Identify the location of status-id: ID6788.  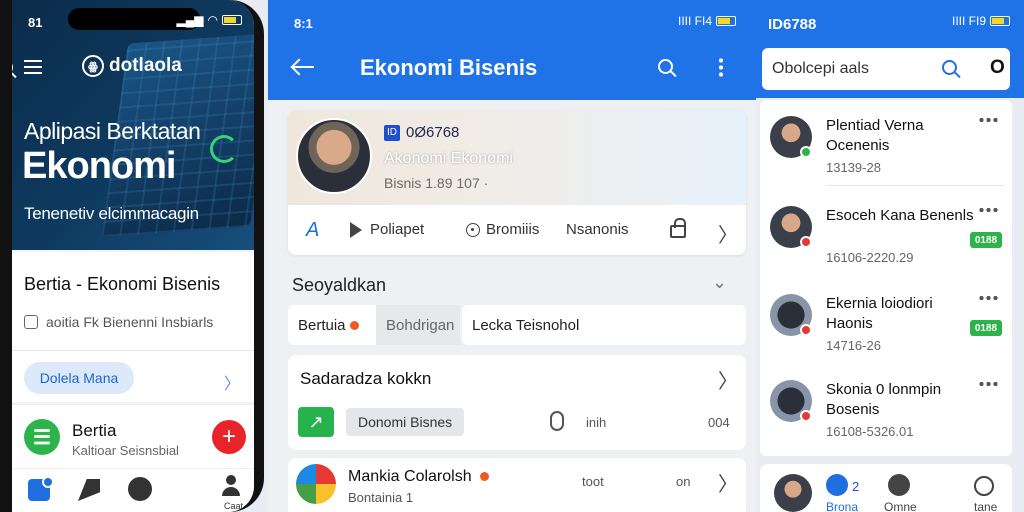
(792, 24).